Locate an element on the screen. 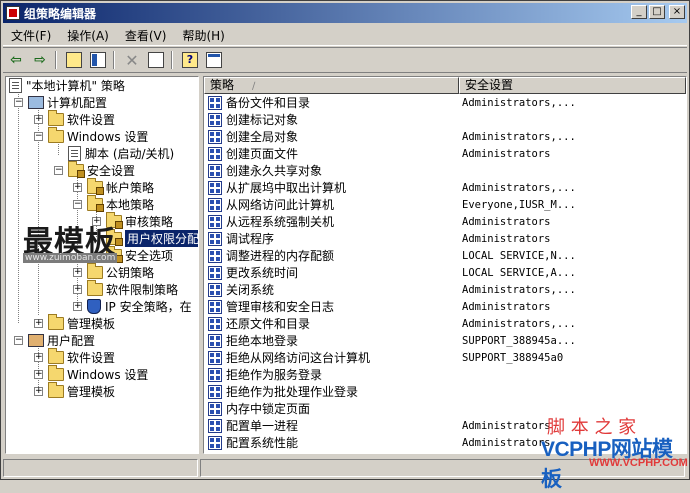  column-header-setting: 安全设置 is located at coordinates (572, 85).